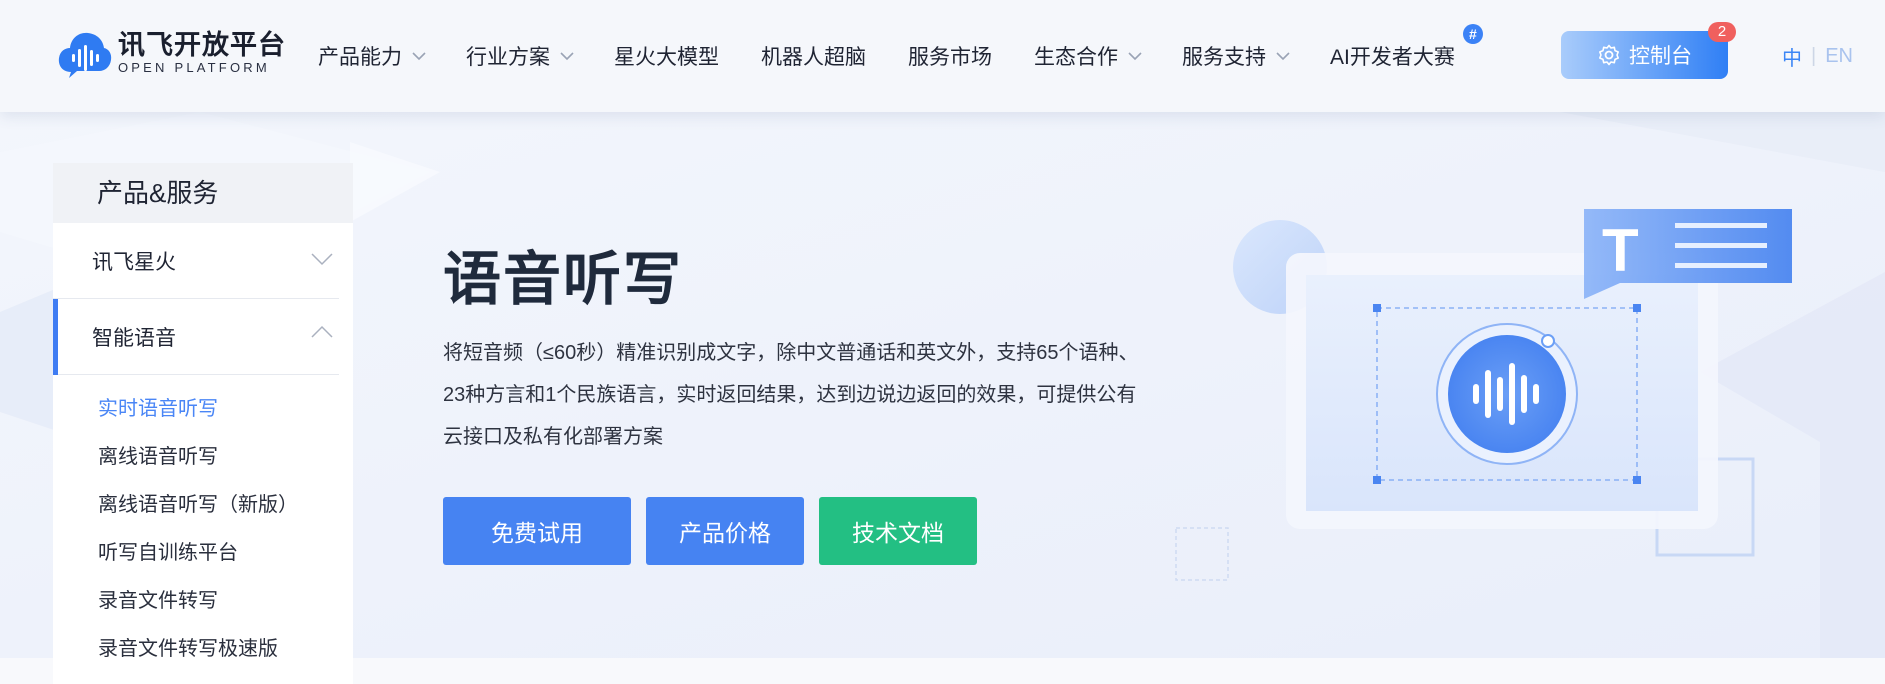 Image resolution: width=1885 pixels, height=684 pixels. Describe the element at coordinates (225, 563) in the screenshot. I see `sidebar-item-dictation-training: 听写自训练平台` at that location.